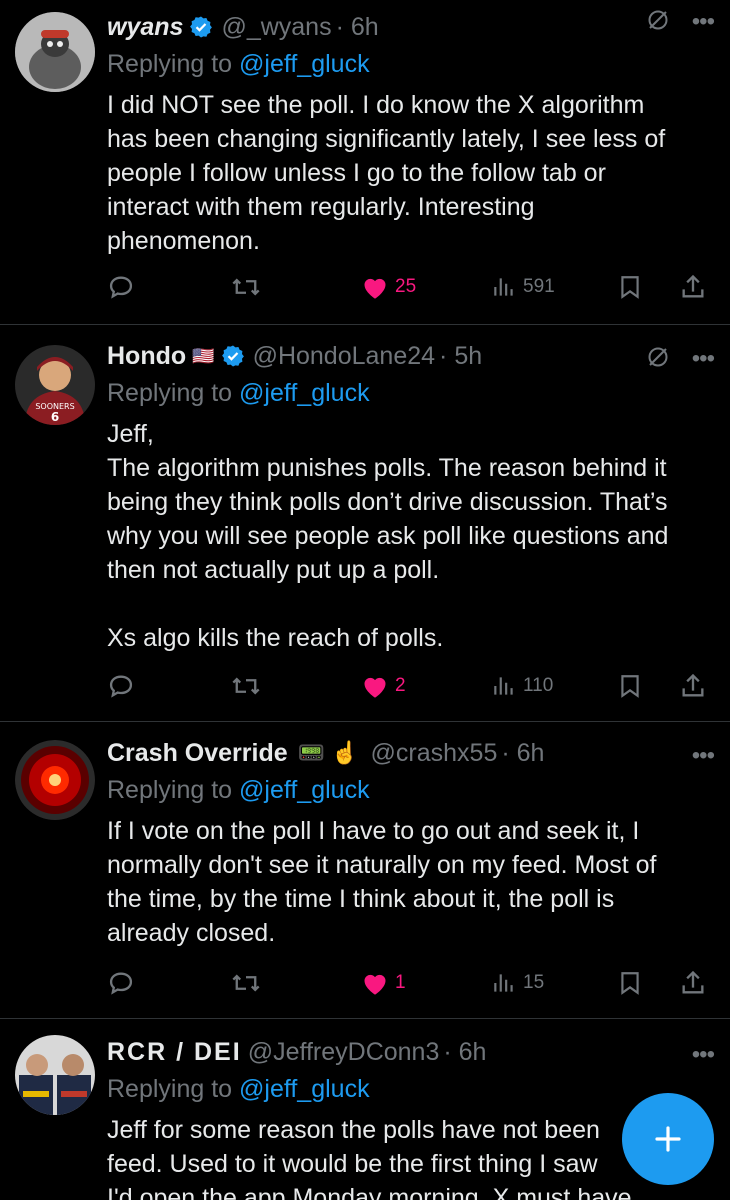  What do you see at coordinates (410, 686) in the screenshot?
I see `action-bar: 2 110` at bounding box center [410, 686].